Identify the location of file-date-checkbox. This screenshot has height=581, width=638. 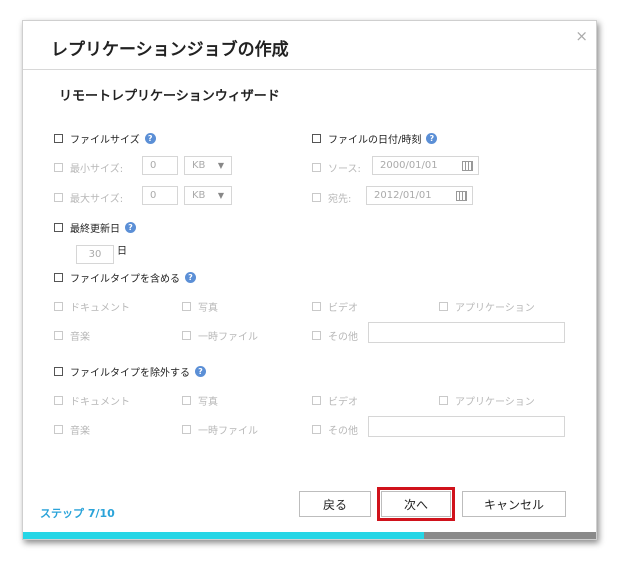
(316, 138).